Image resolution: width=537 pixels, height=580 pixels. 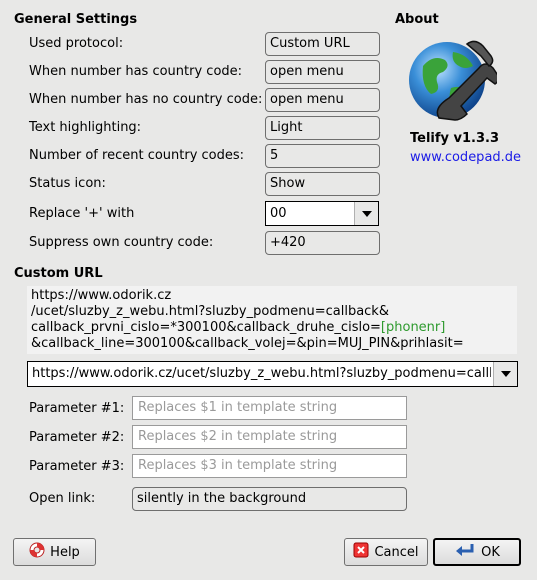 What do you see at coordinates (76, 43) in the screenshot?
I see `used-protocol-label: Used protocol:` at bounding box center [76, 43].